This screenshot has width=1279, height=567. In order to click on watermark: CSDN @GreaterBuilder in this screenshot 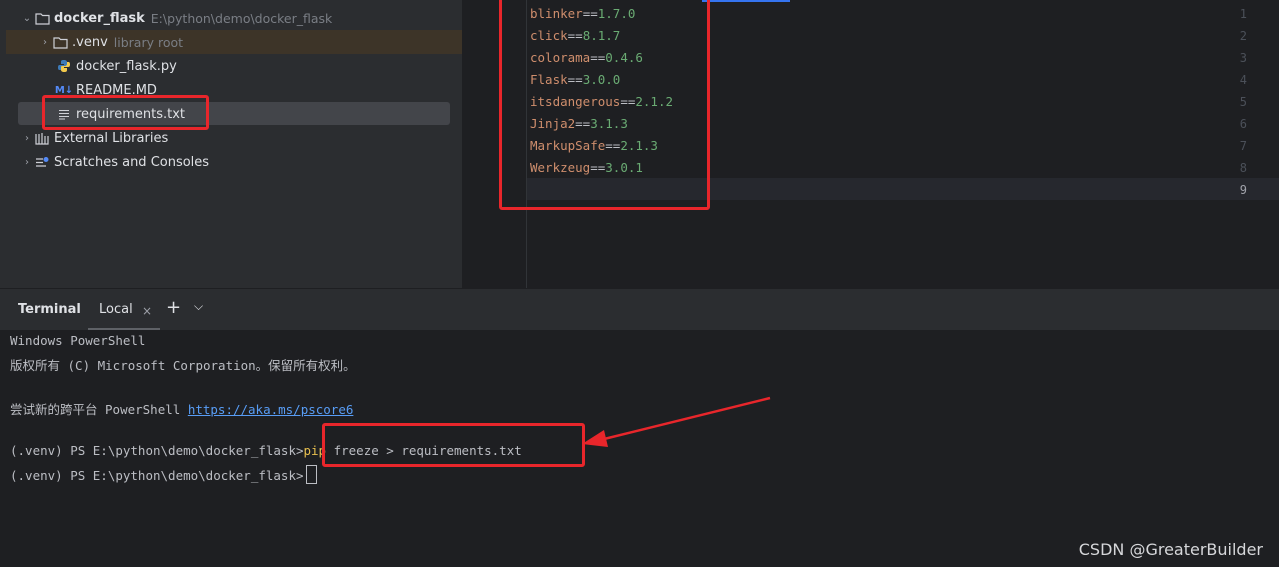, I will do `click(1170, 549)`.